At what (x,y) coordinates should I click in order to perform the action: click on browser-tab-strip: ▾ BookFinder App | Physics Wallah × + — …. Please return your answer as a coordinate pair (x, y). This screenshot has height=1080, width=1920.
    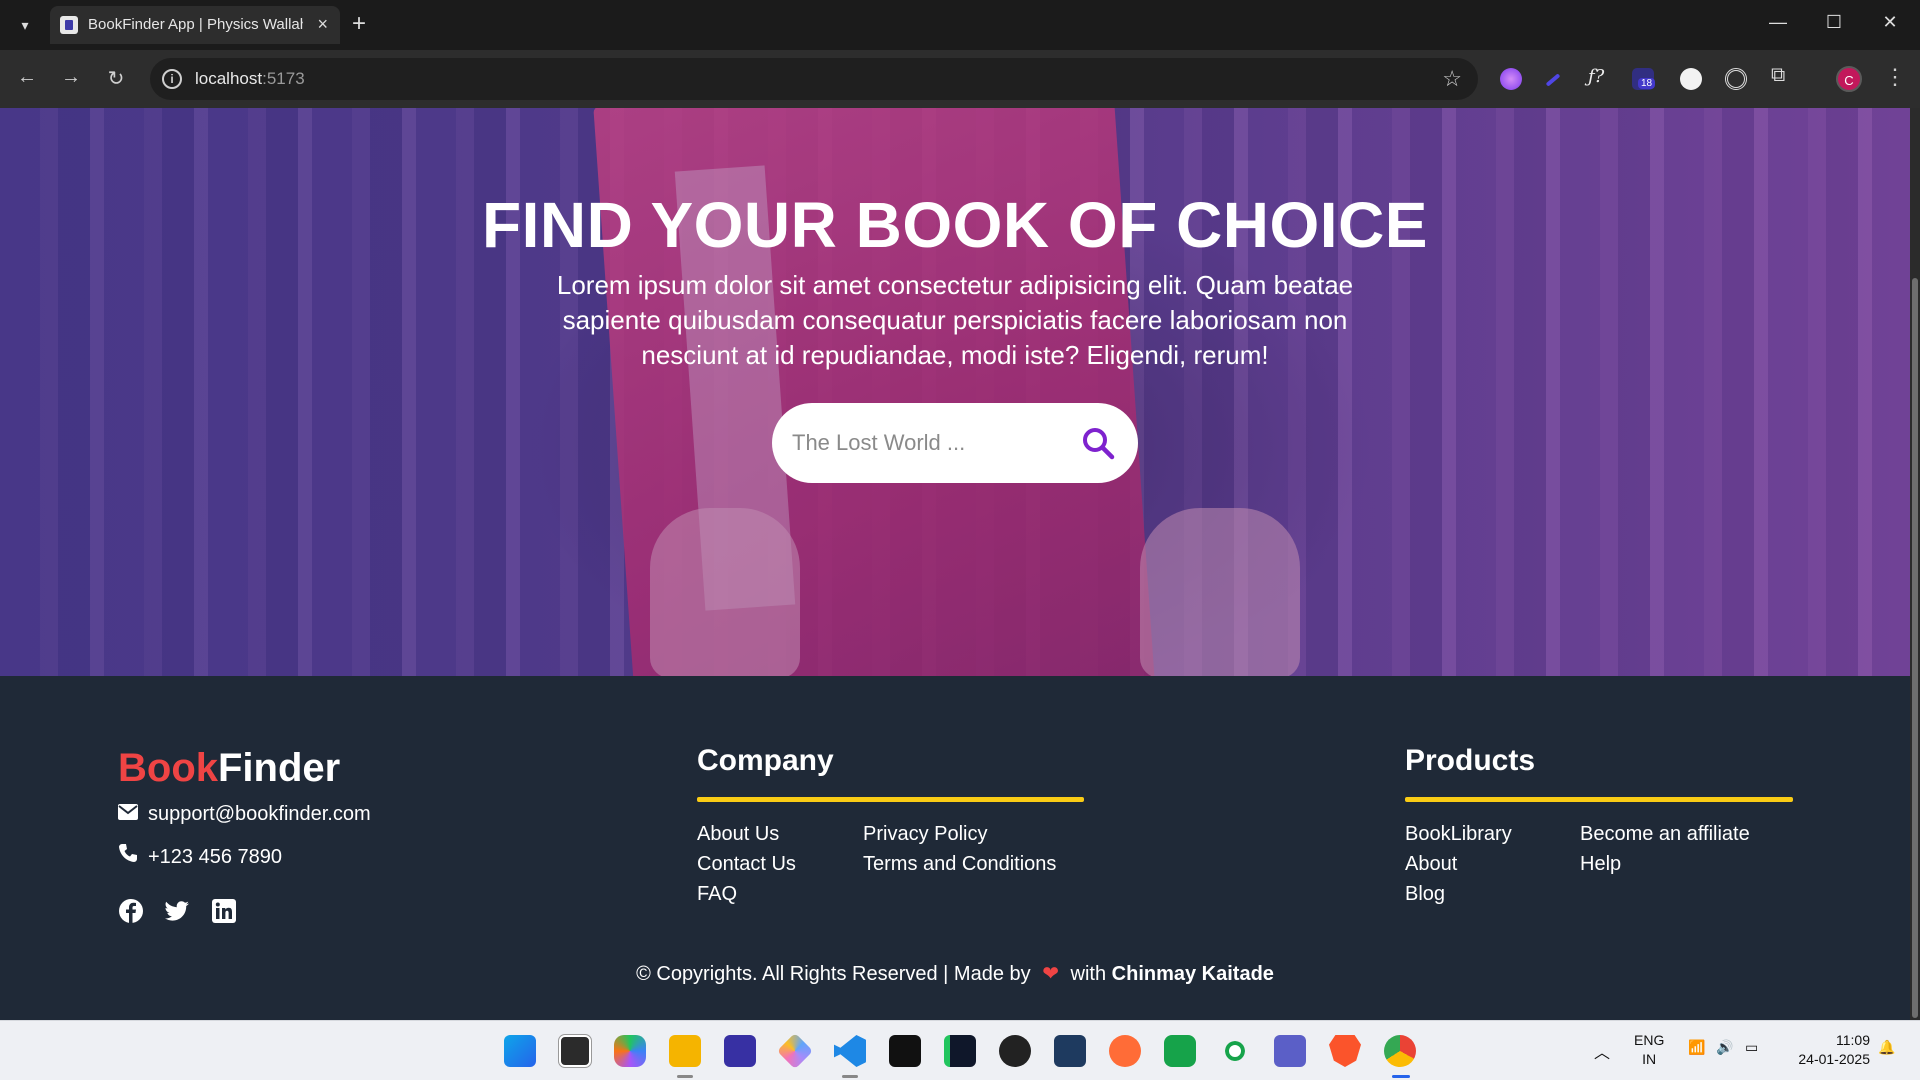
    Looking at the image, I should click on (960, 25).